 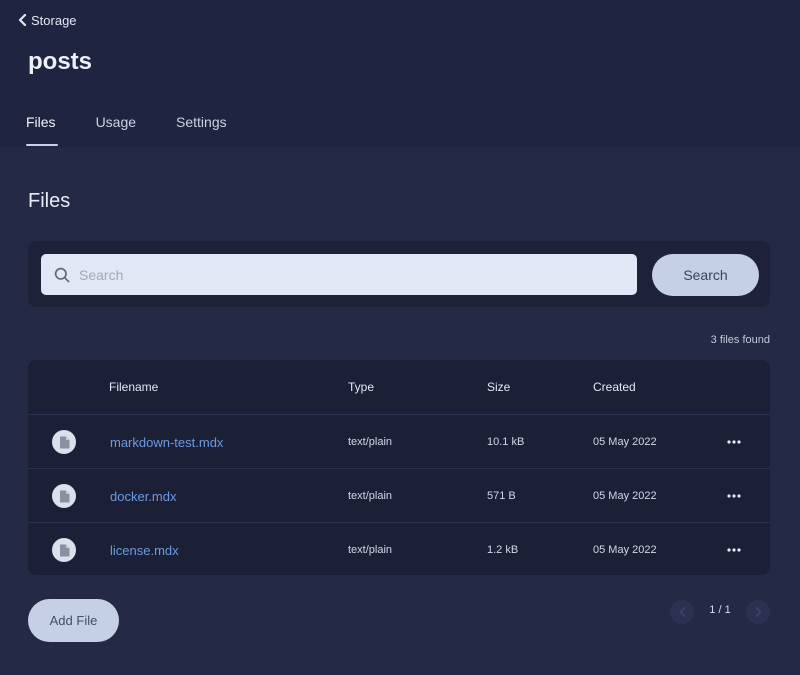 I want to click on table-header-row: Filename Type Size Created, so click(x=399, y=387).